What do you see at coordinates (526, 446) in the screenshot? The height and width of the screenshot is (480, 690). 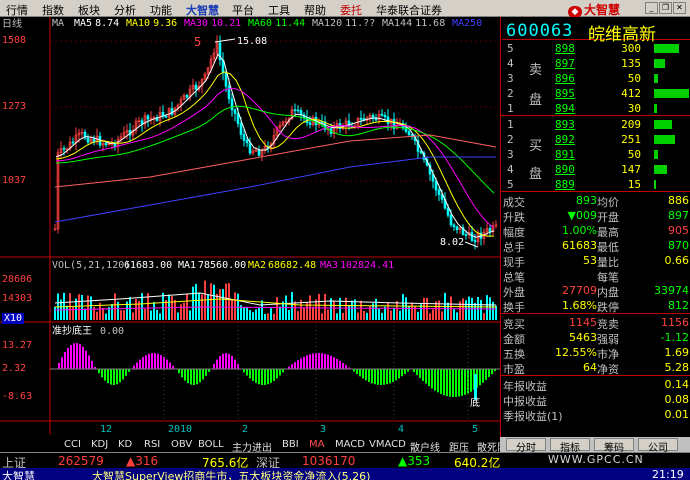 I see `panel-tab: 分时` at bounding box center [526, 446].